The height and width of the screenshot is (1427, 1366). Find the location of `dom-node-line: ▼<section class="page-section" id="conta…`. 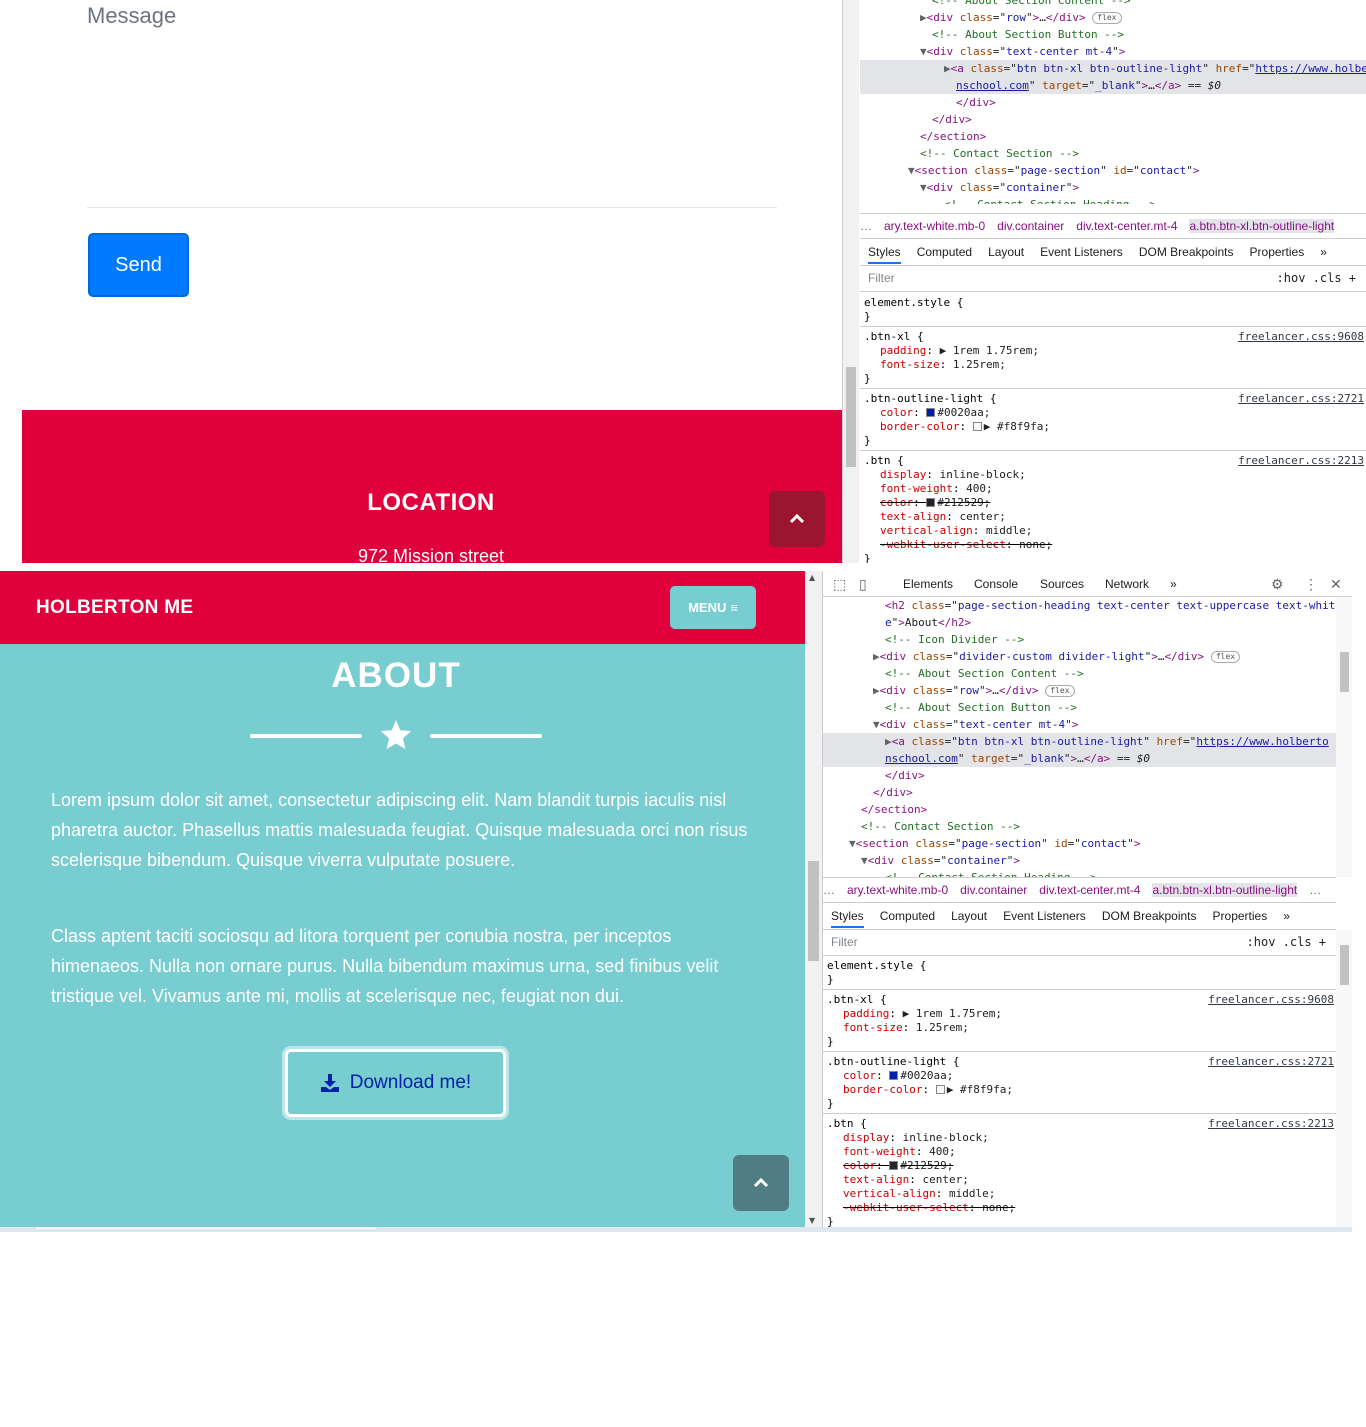

dom-node-line: ▼<section class="page-section" id="conta… is located at coordinates (1079, 843).